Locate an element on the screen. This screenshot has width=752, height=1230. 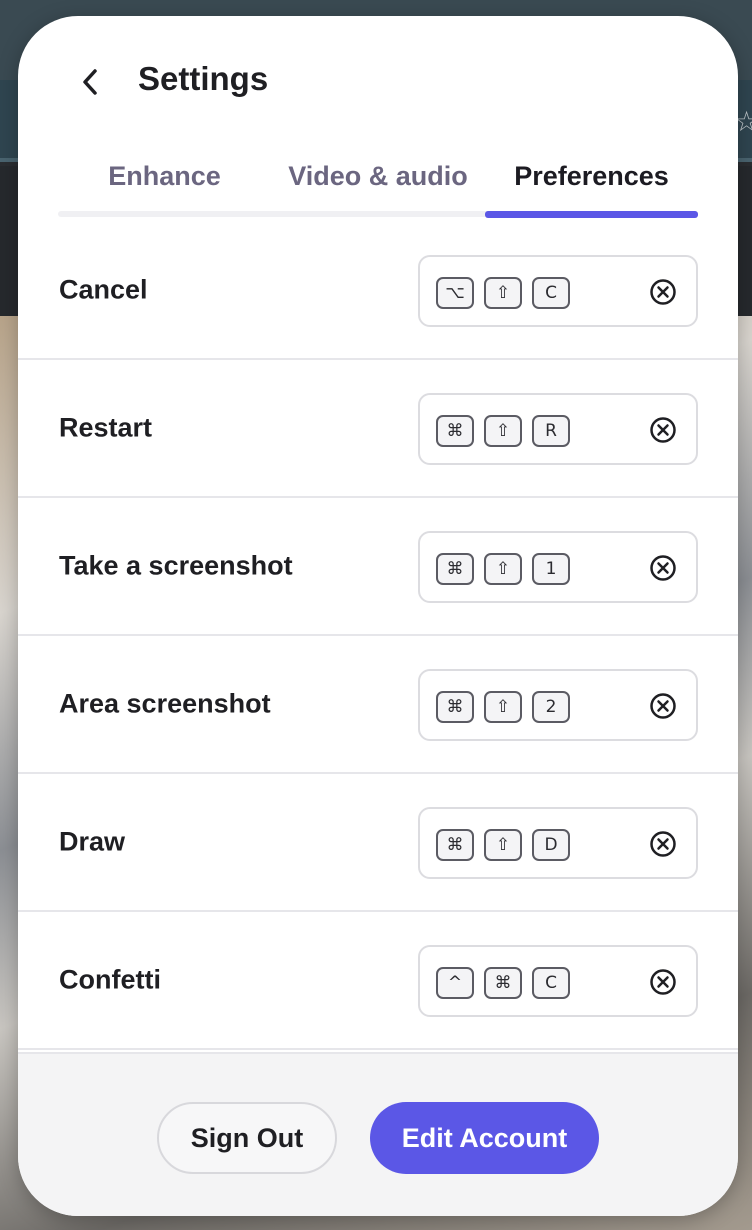
tab-video-audio: Video & audio is located at coordinates (378, 176).